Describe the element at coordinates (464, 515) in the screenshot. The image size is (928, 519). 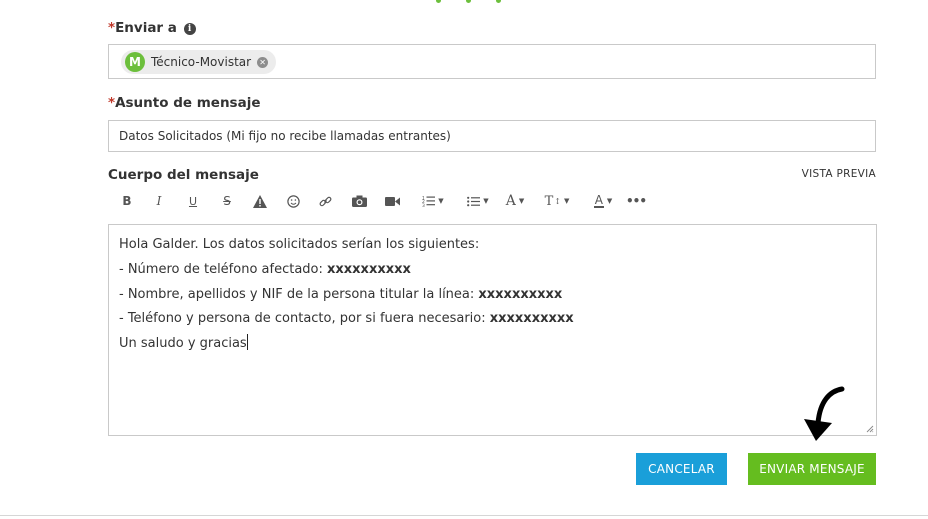
I see `divider` at that location.